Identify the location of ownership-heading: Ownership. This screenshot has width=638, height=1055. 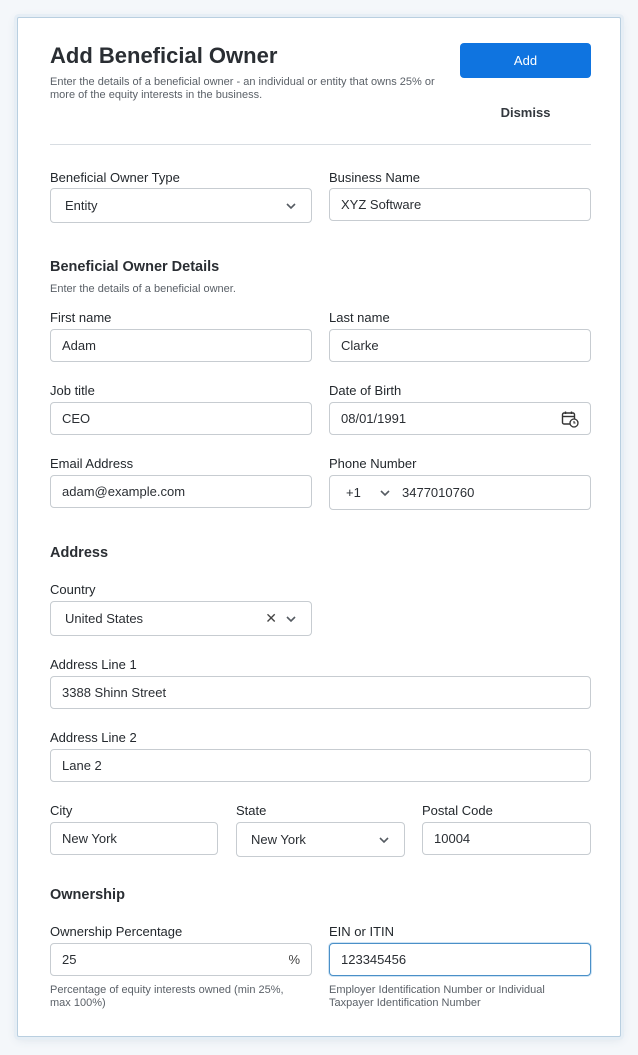
(87, 895).